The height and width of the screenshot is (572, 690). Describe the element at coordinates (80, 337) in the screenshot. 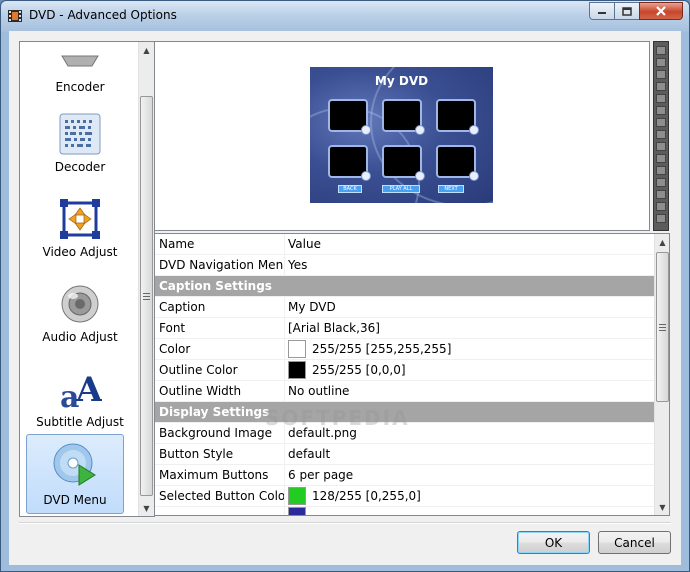

I see `sidebar-item-label: Audio Adjust` at that location.